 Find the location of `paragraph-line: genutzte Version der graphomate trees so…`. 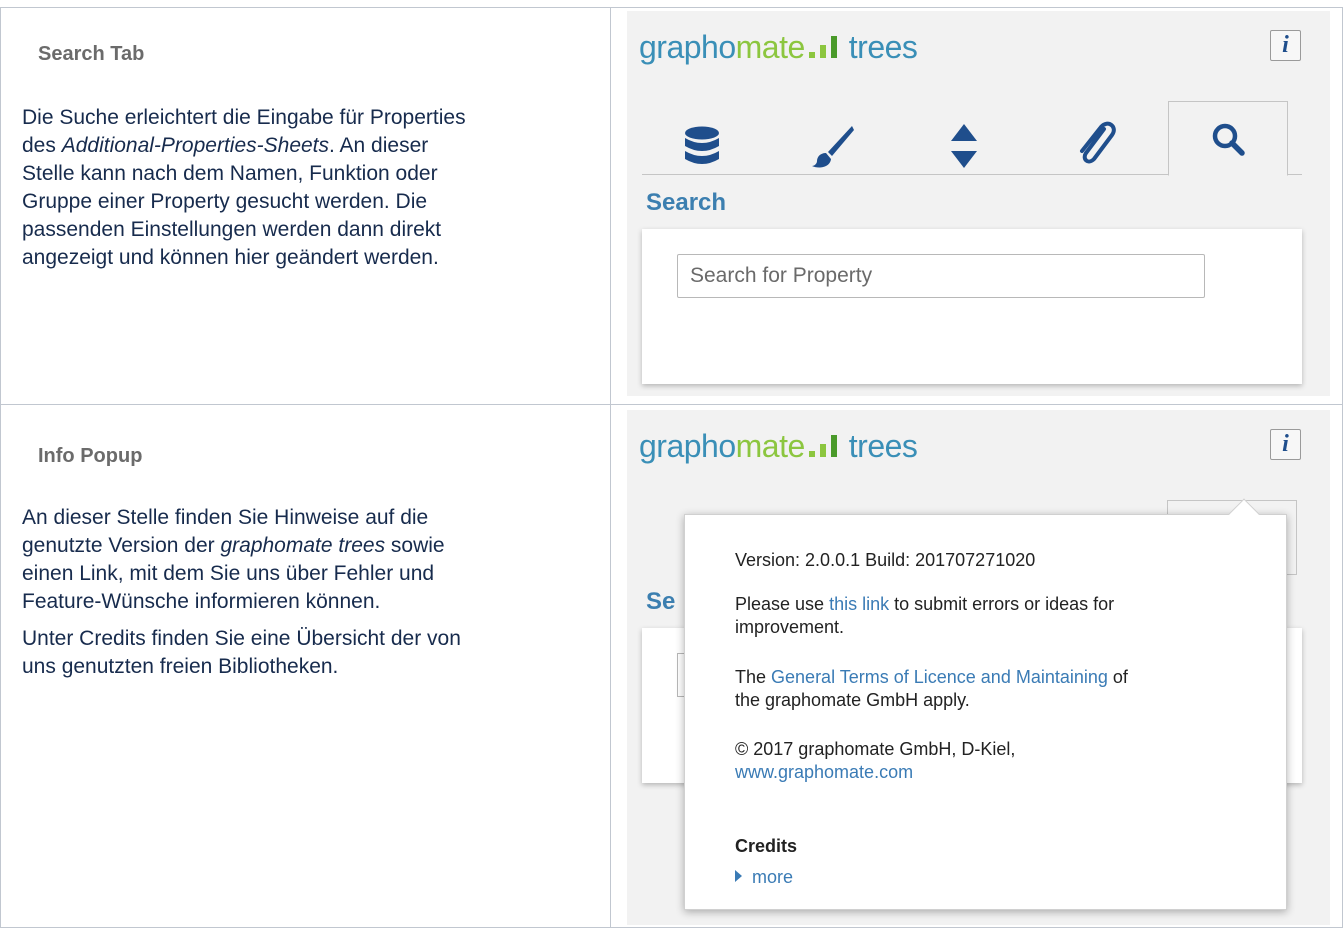

paragraph-line: genutzte Version der graphomate trees so… is located at coordinates (312, 546).